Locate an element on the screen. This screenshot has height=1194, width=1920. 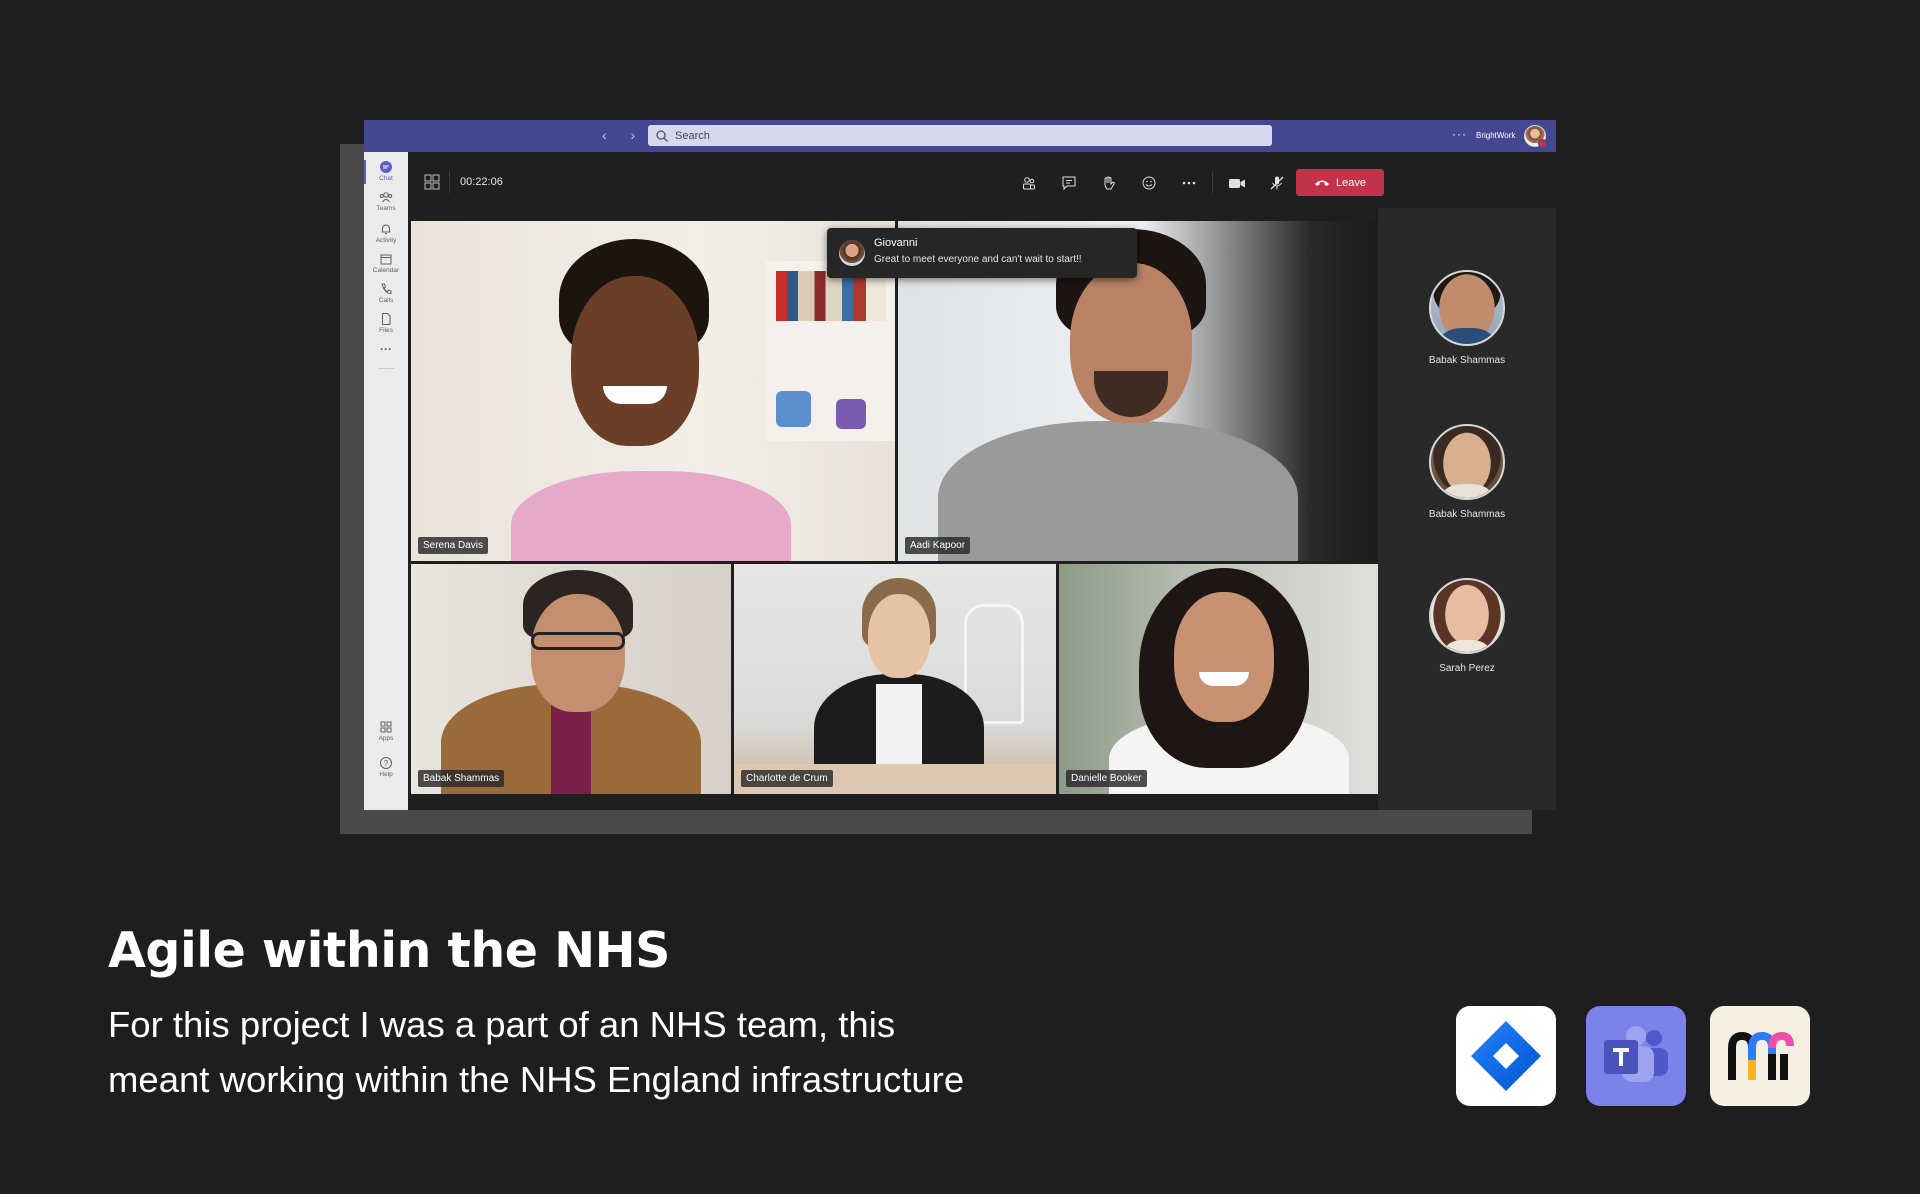
rail-label: Calendar is located at coordinates (386, 270).